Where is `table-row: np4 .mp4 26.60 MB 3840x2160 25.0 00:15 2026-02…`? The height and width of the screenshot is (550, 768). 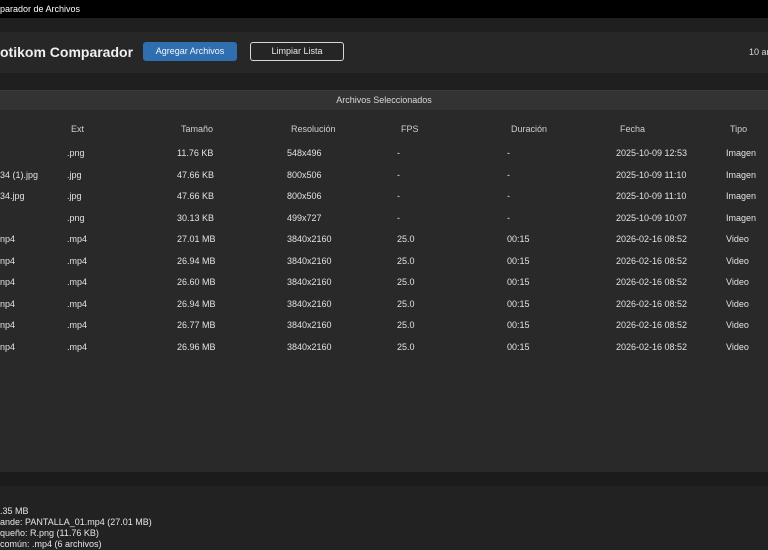
table-row: np4 .mp4 26.60 MB 3840x2160 25.0 00:15 2026-02… is located at coordinates (384, 282).